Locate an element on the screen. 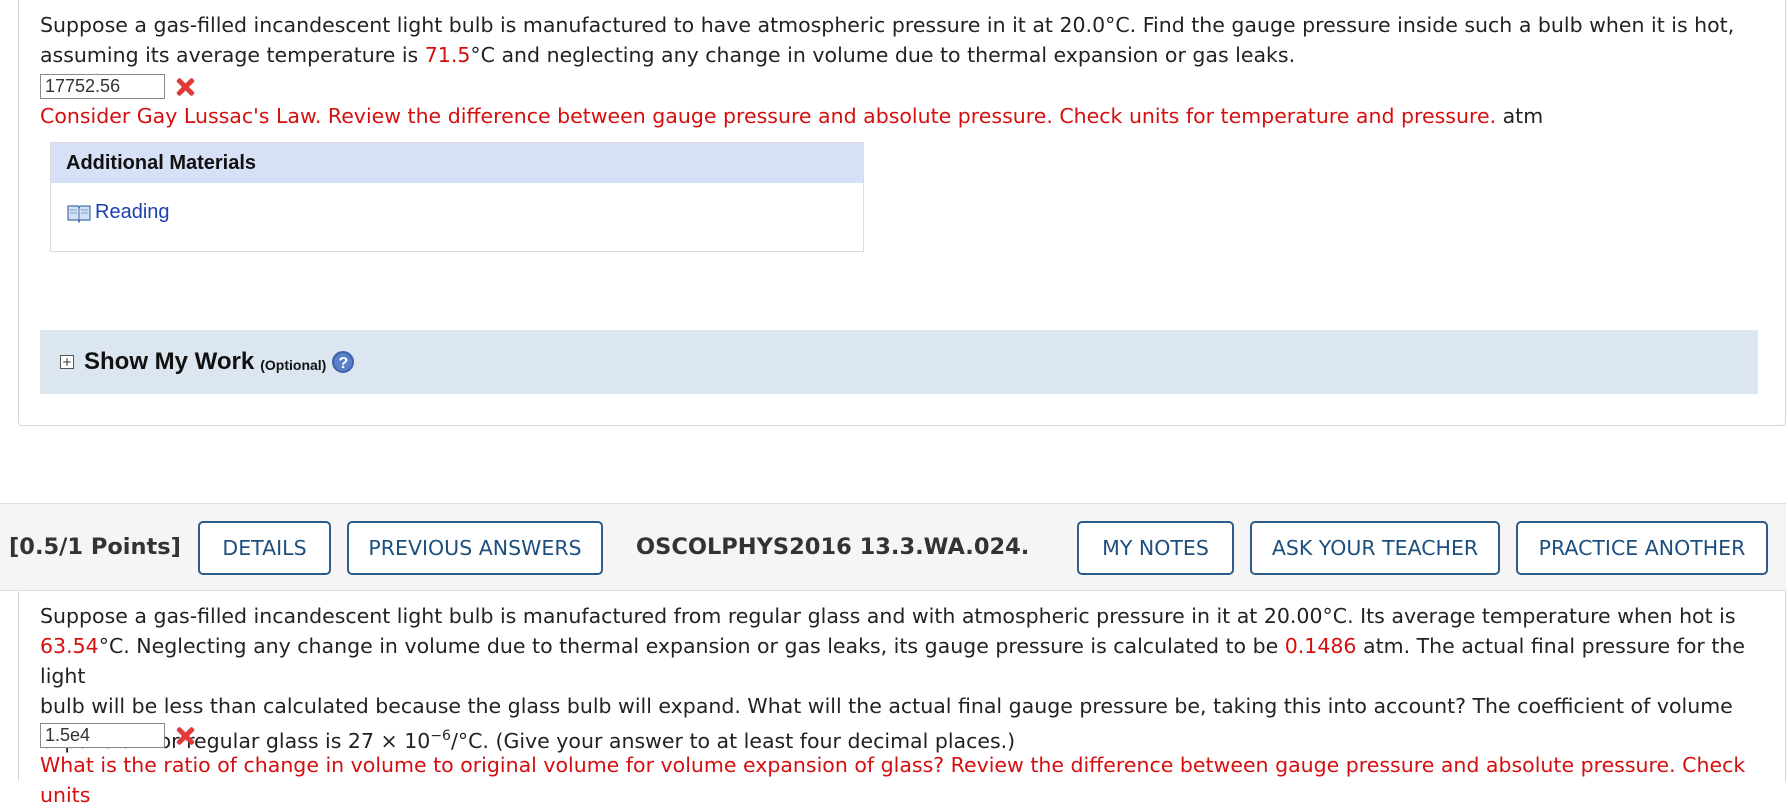  ask-your-teacher-button: ASK YOUR TEACHER is located at coordinates (1375, 548).